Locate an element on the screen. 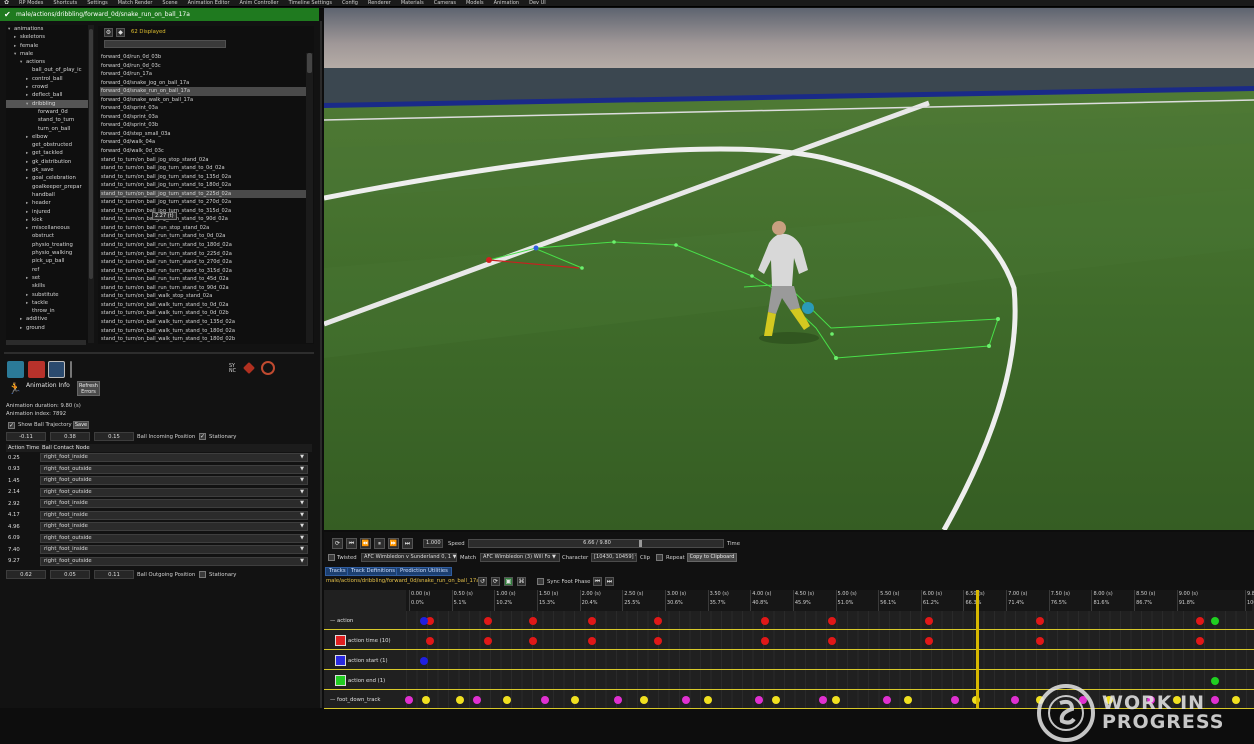 This screenshot has height=744, width=1254. tree-node: ▾ actions is located at coordinates (48, 62).